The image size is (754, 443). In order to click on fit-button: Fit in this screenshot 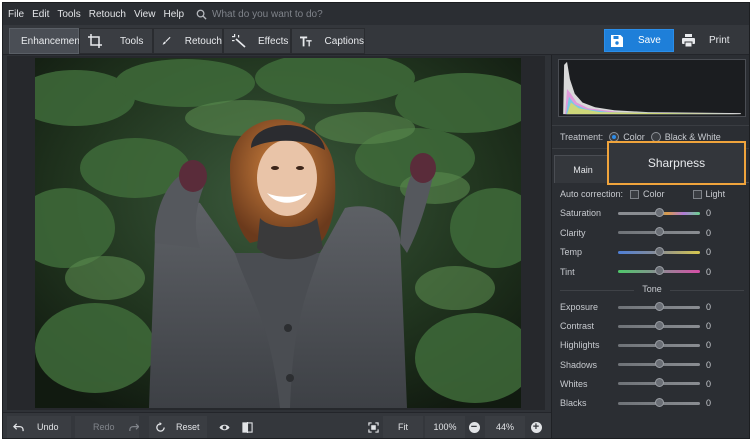, I will do `click(403, 427)`.